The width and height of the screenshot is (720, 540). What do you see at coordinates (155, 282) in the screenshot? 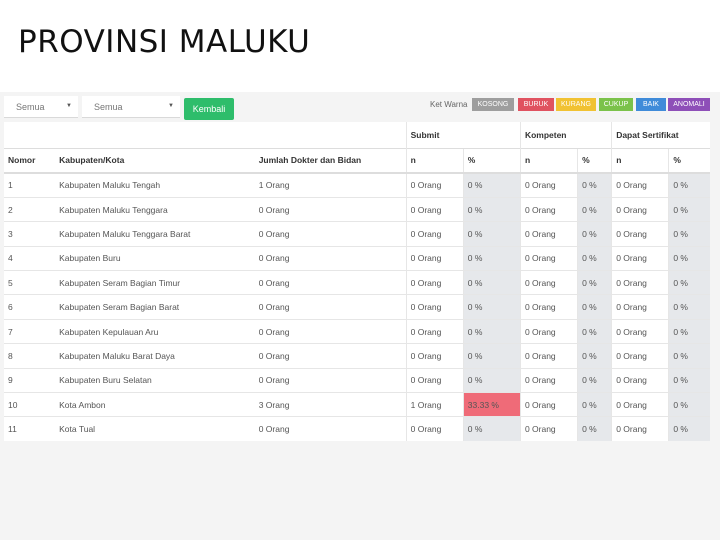
I see `cell-kabupaten: Kabupaten Seram Bagian Timur` at bounding box center [155, 282].